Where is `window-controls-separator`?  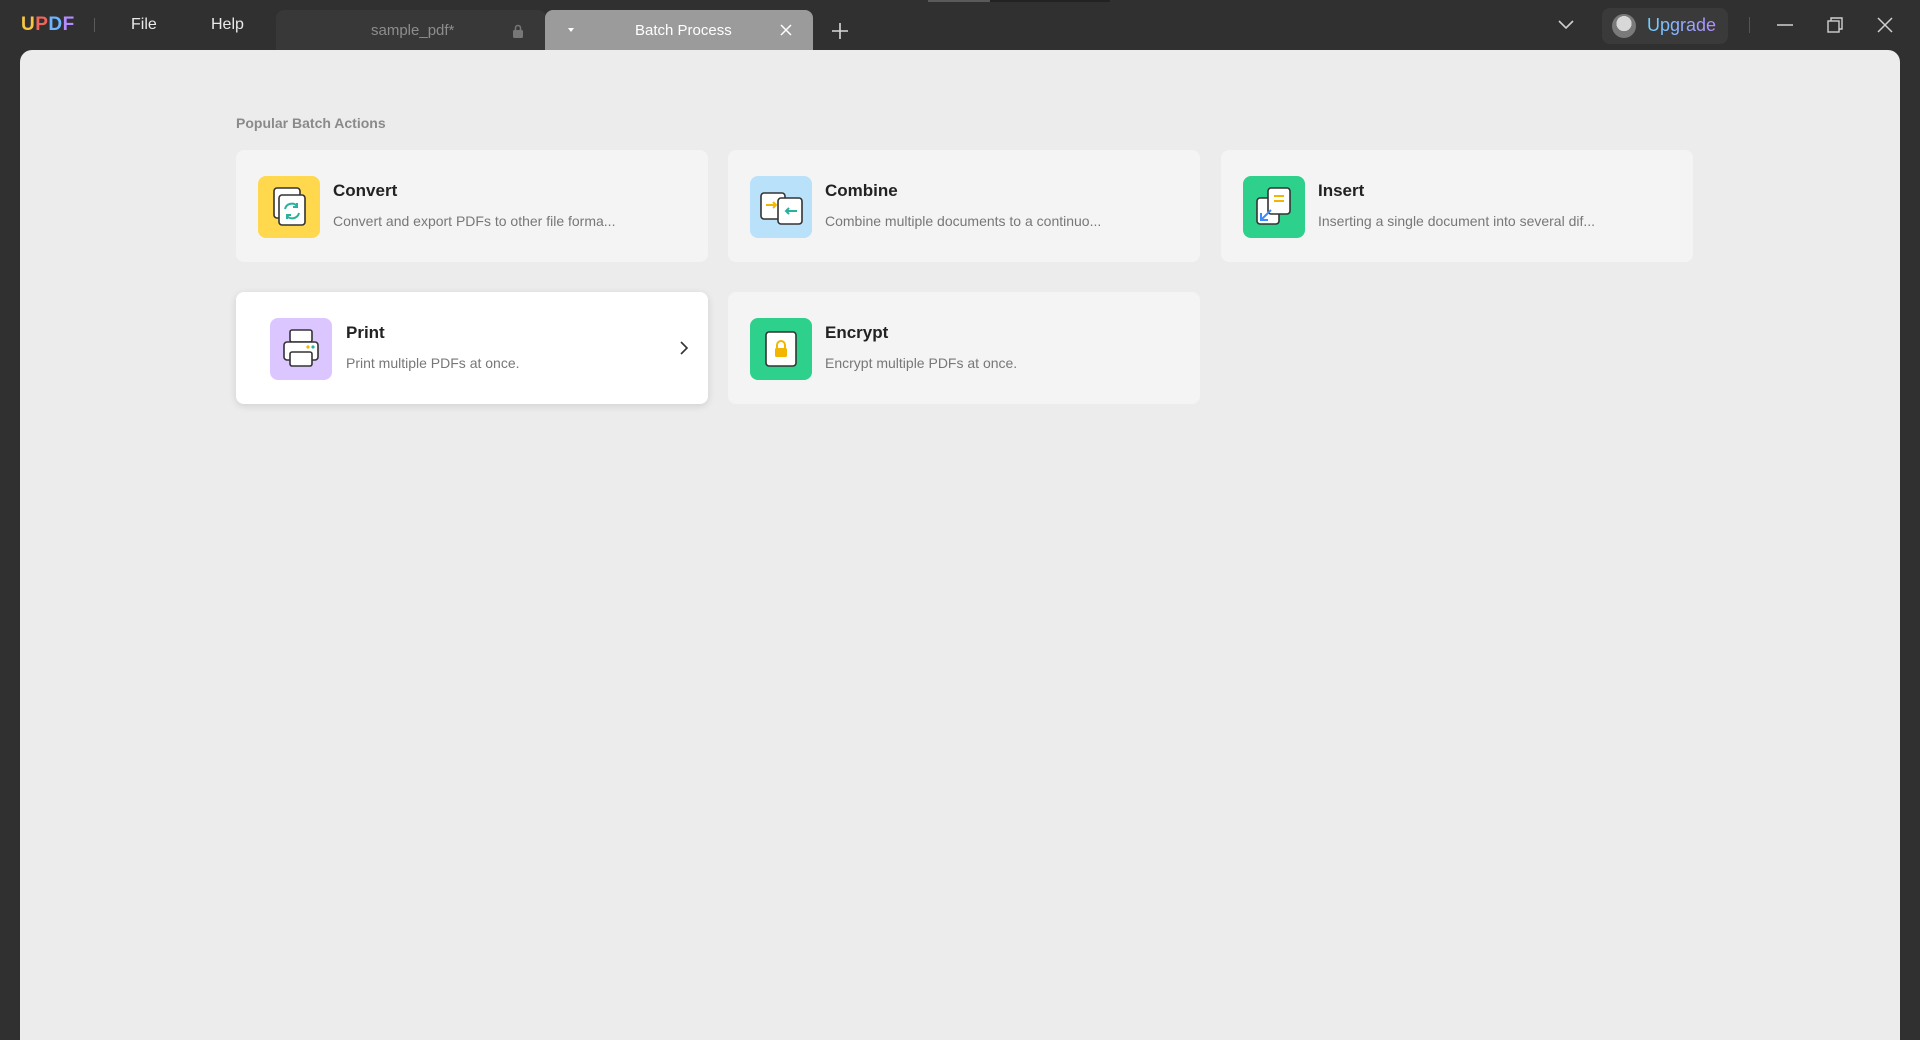
window-controls-separator is located at coordinates (1749, 25).